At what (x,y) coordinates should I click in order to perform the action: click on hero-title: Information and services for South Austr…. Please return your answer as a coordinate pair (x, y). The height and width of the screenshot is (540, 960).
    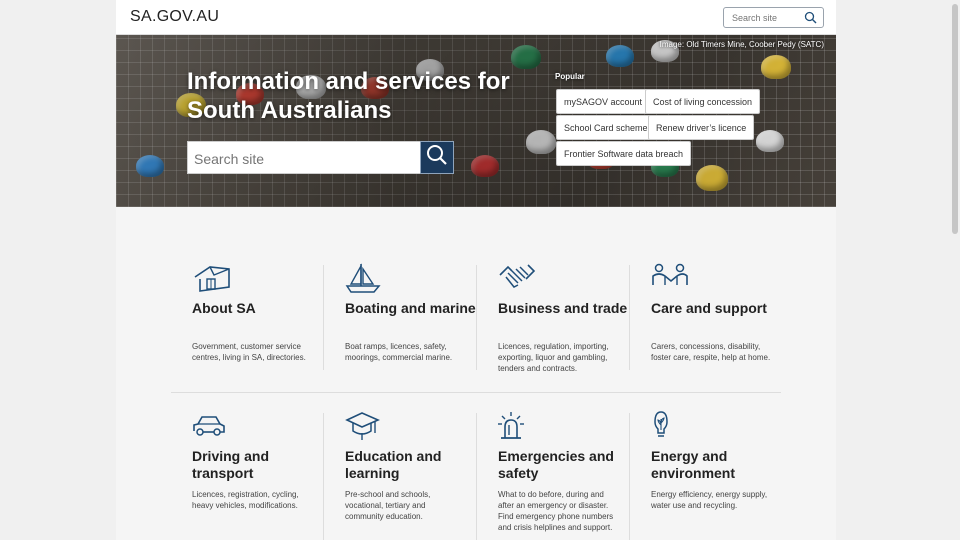
    Looking at the image, I should click on (348, 96).